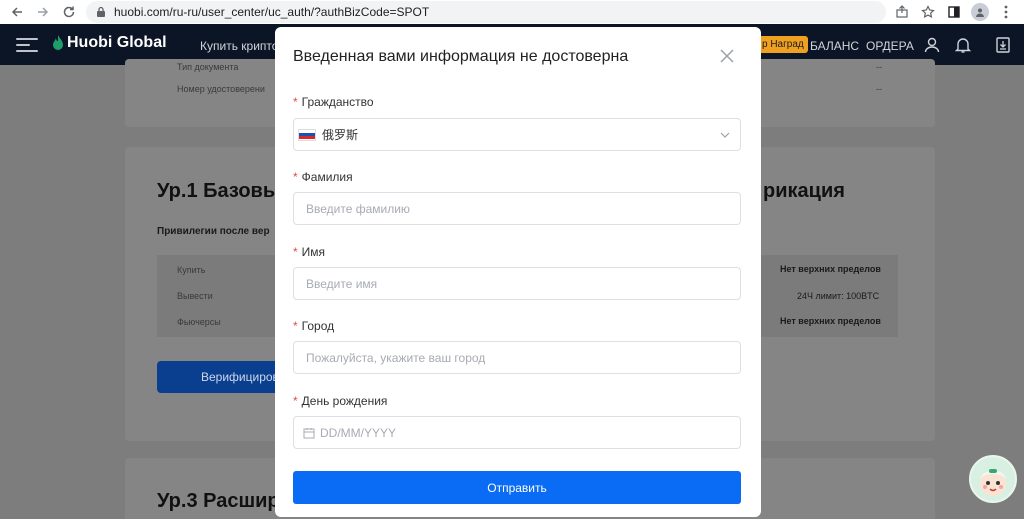  Describe the element at coordinates (344, 401) in the screenshot. I see `birthday-label-text: День рождения` at that location.